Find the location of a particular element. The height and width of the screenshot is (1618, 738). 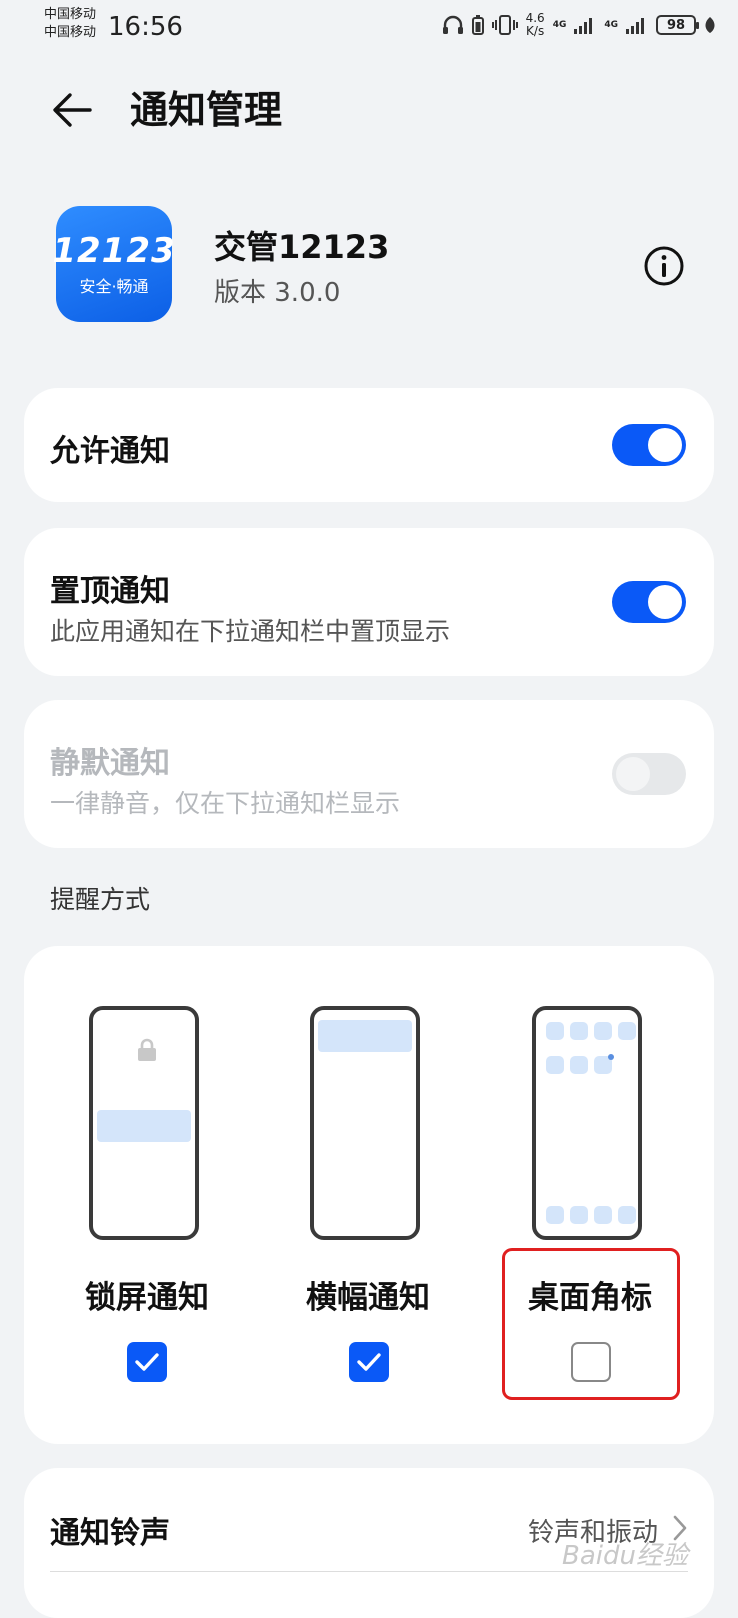

back-arrow-icon is located at coordinates (72, 110).